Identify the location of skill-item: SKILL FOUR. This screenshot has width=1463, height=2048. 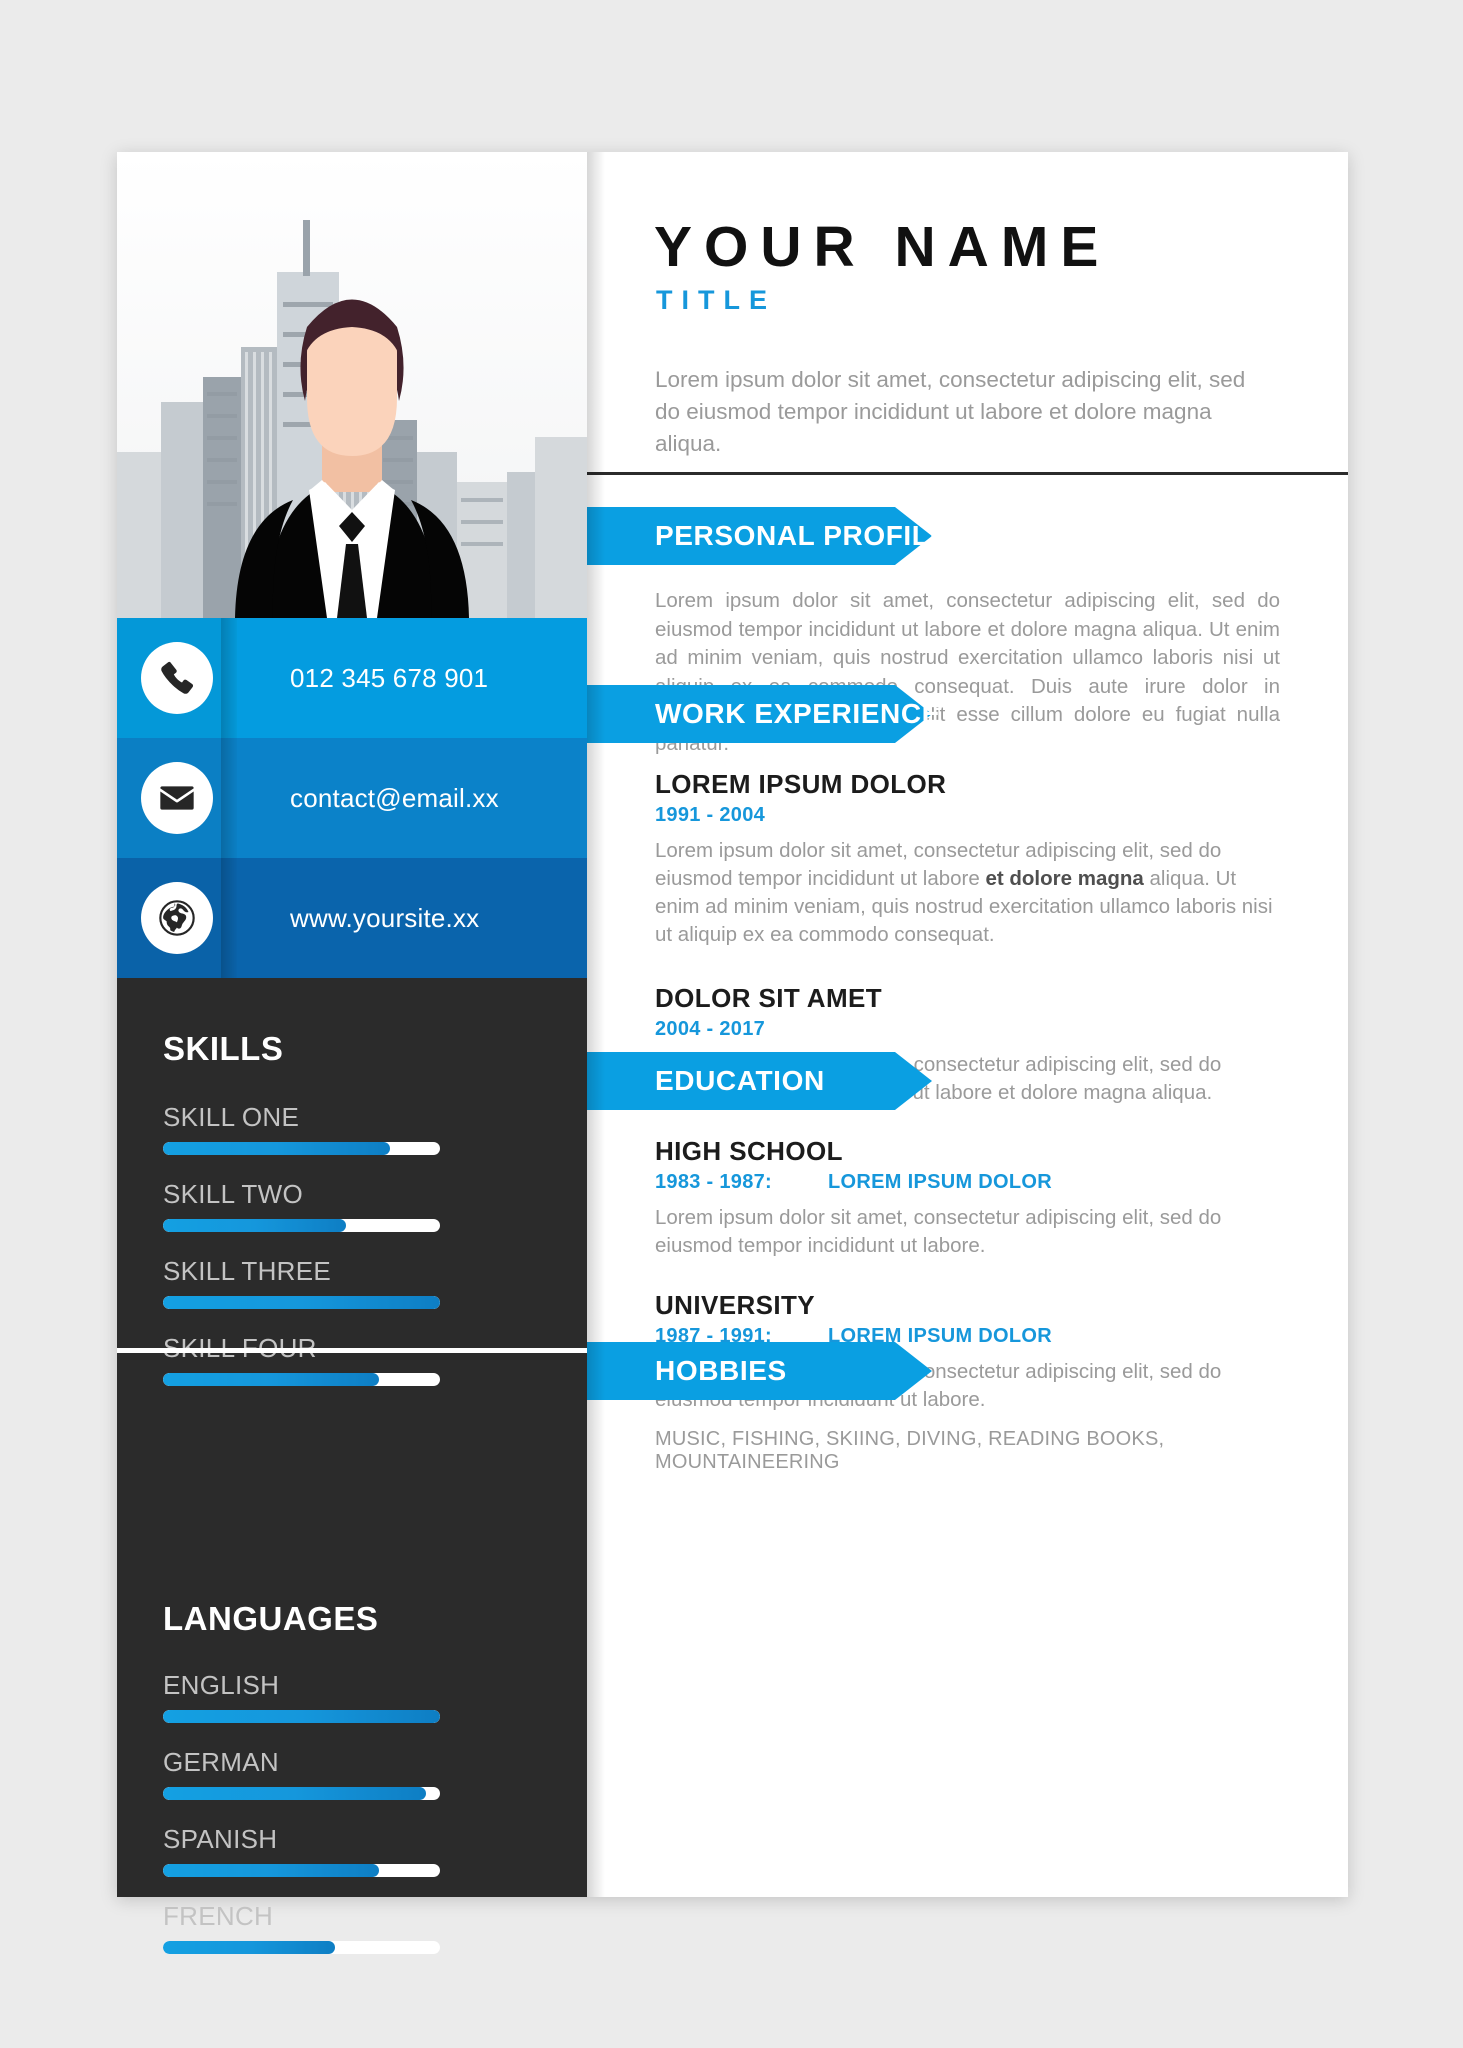
(301, 1359).